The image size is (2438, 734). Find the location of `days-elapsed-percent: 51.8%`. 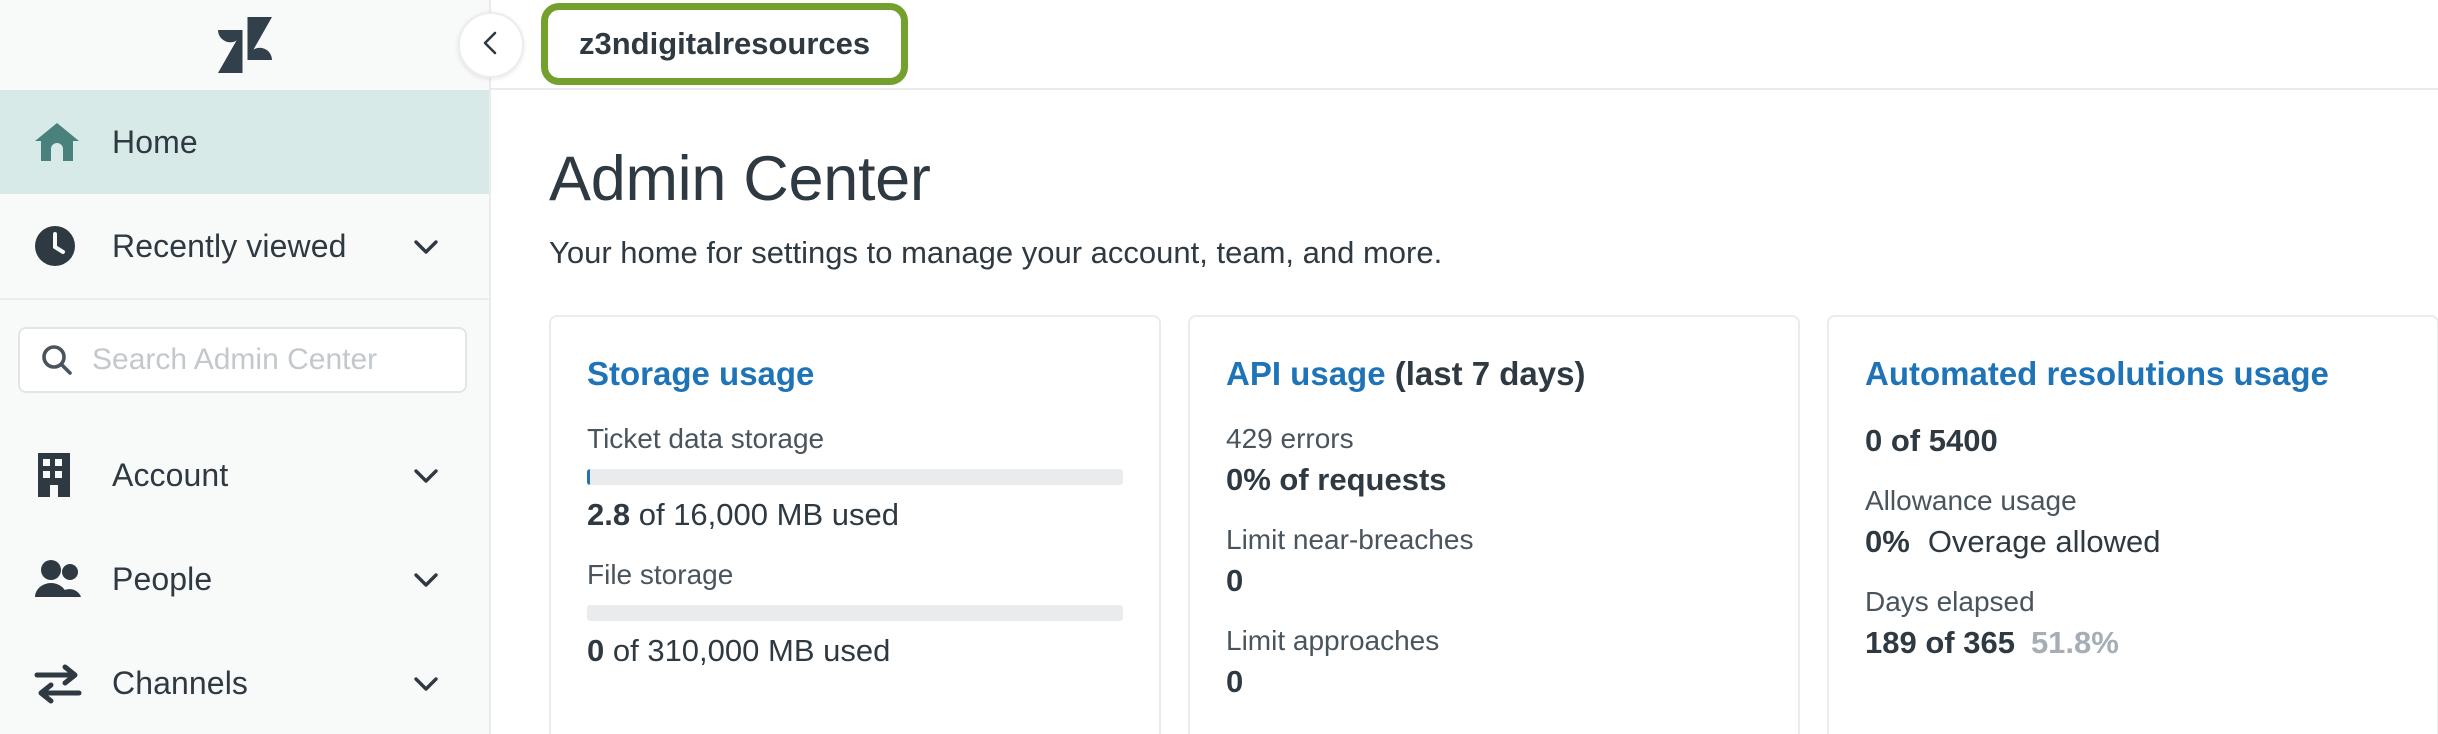

days-elapsed-percent: 51.8% is located at coordinates (2074, 642).